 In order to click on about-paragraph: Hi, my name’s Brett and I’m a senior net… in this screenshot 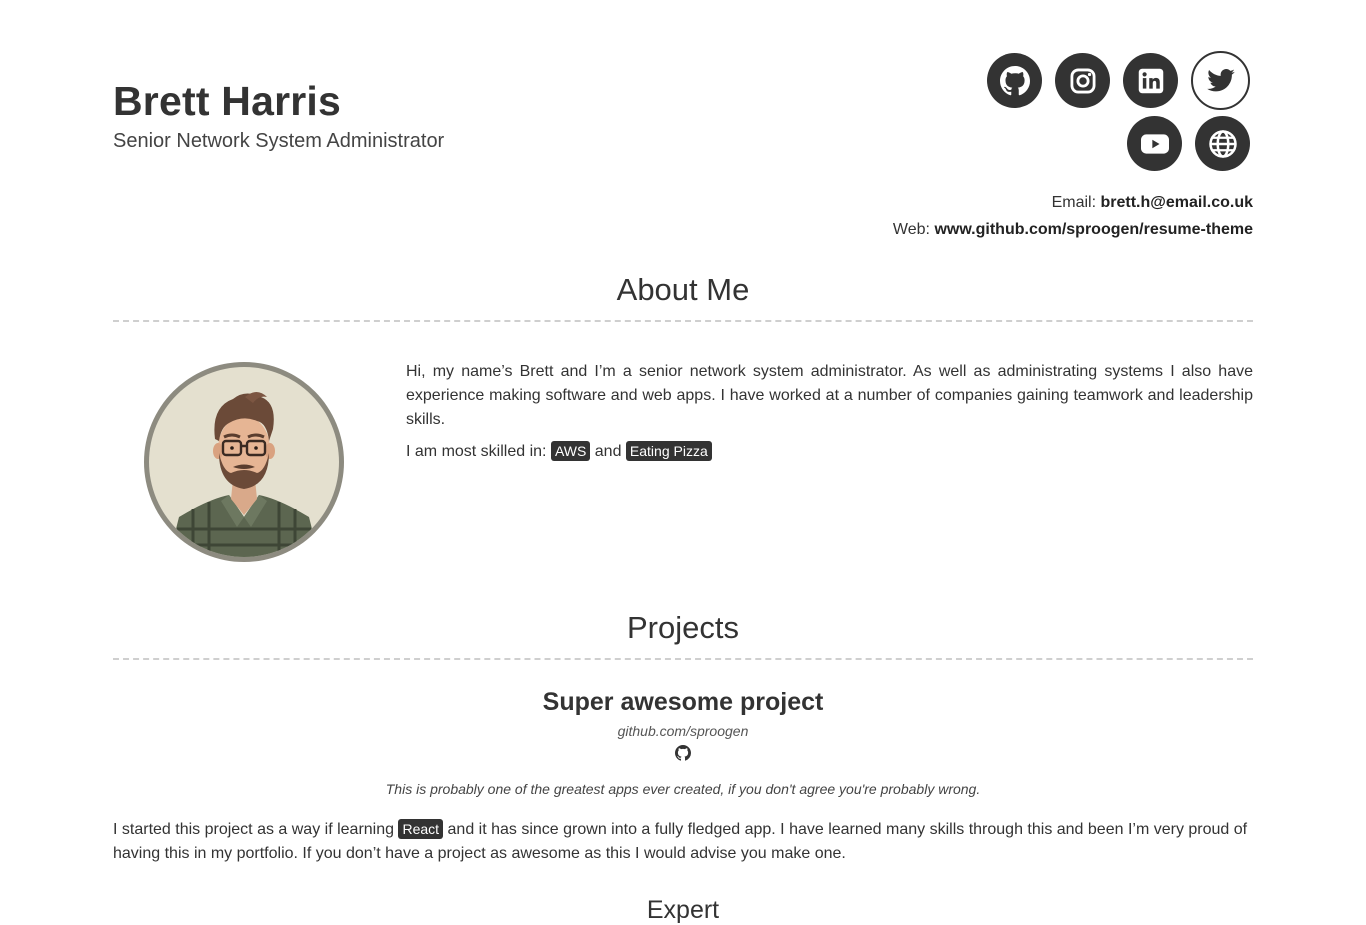, I will do `click(829, 395)`.